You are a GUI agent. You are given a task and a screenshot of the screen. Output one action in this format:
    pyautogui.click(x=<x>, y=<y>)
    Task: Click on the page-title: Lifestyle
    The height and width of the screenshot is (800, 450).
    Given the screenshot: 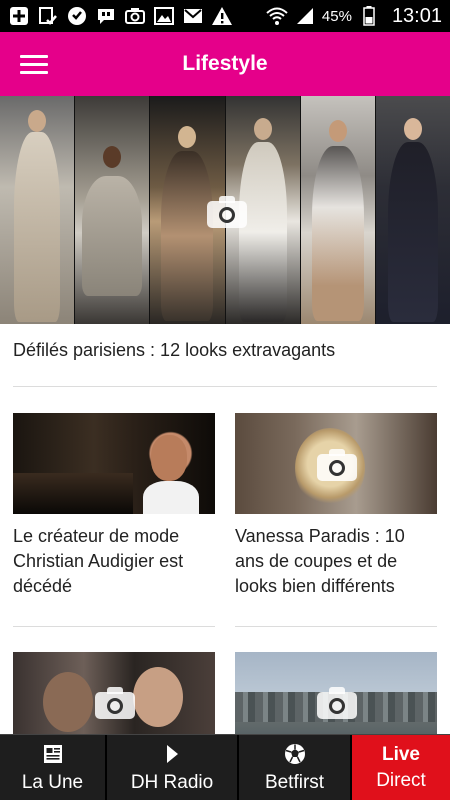 What is the action you would take?
    pyautogui.click(x=225, y=63)
    